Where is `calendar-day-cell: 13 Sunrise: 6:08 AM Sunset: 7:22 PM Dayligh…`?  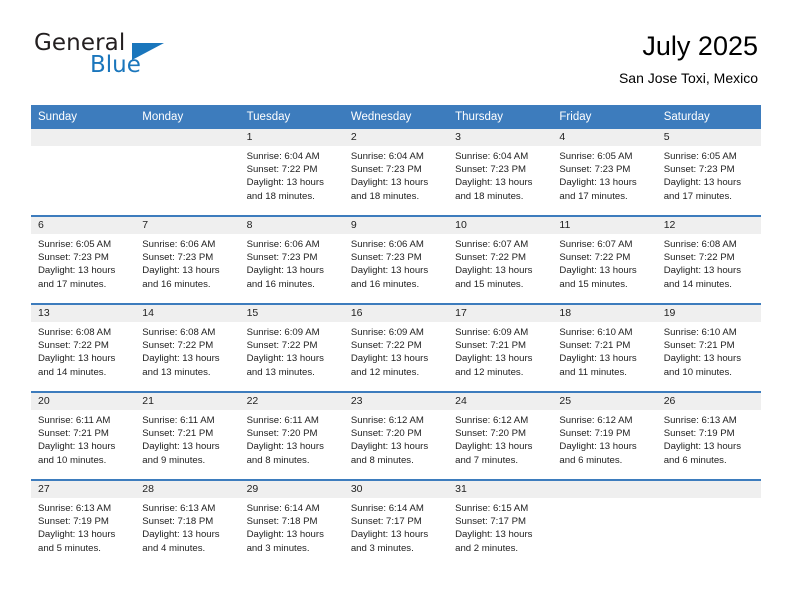 calendar-day-cell: 13 Sunrise: 6:08 AM Sunset: 7:22 PM Dayligh… is located at coordinates (83, 347).